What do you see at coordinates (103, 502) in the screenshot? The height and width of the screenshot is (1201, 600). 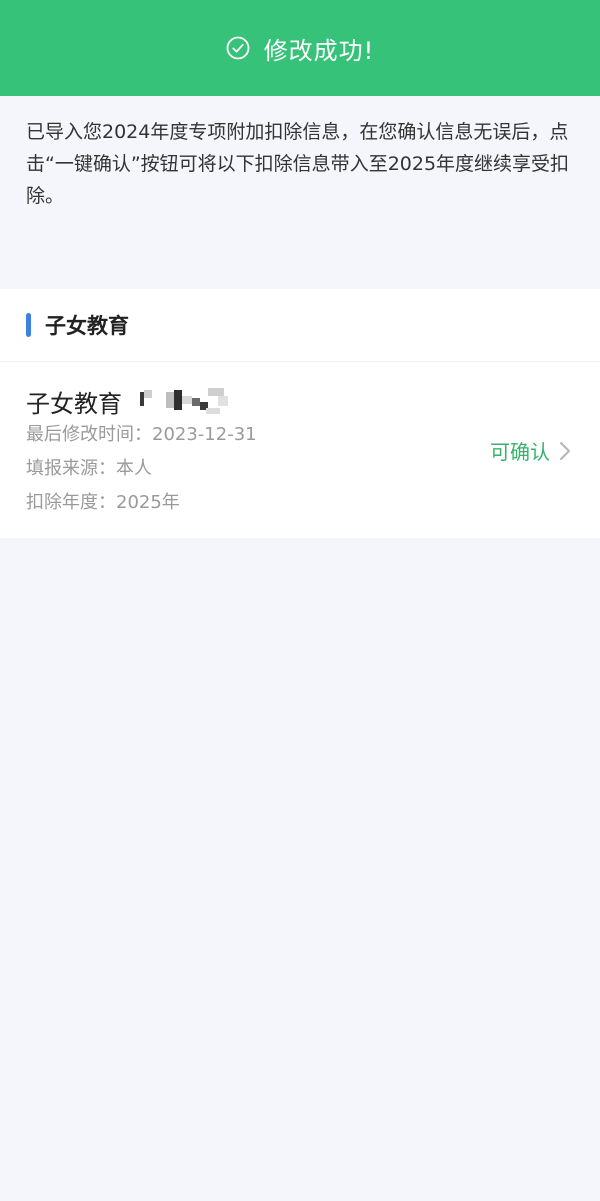 I see `deduction-year: 扣除年度：2025年` at bounding box center [103, 502].